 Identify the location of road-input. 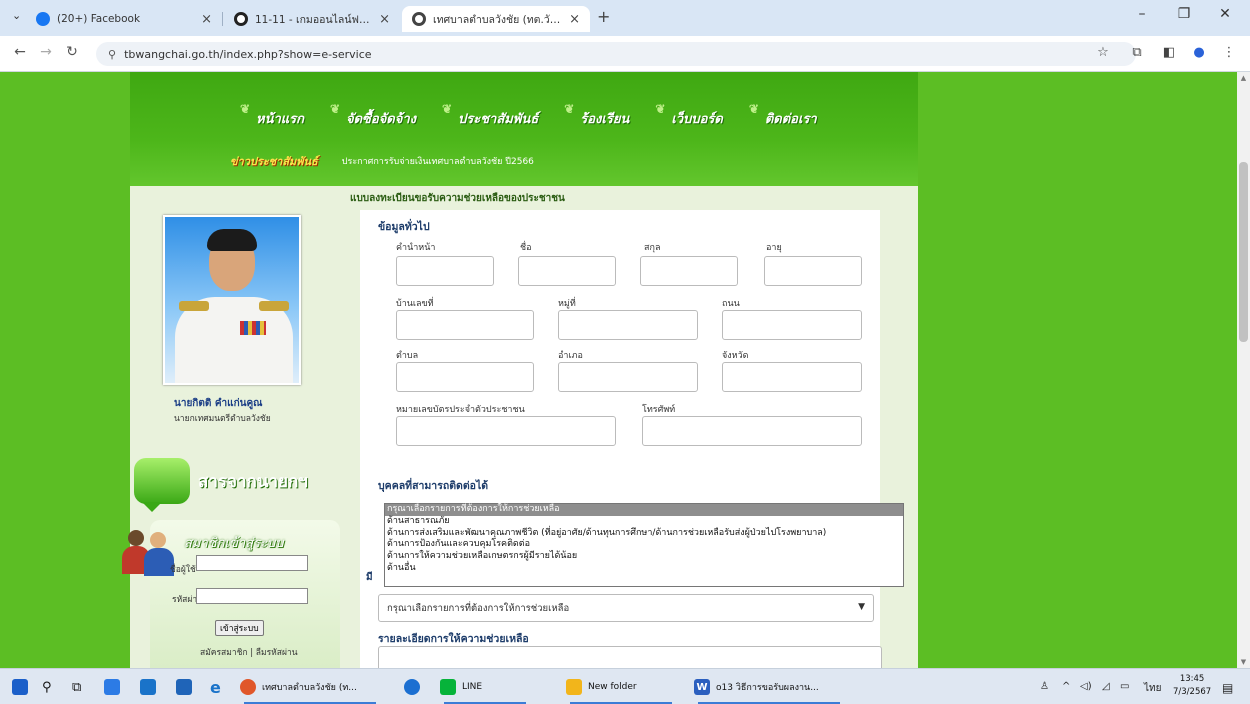
(792, 325).